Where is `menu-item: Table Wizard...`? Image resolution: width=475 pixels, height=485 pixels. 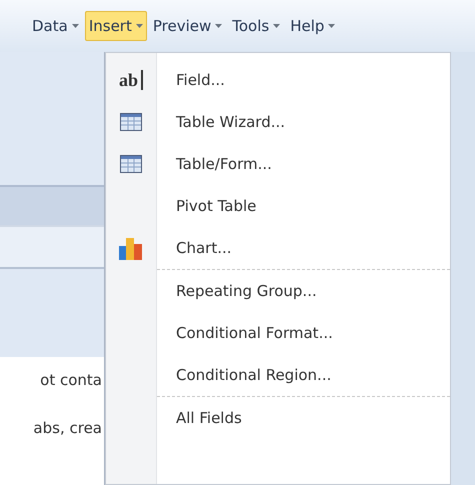 menu-item: Table Wizard... is located at coordinates (278, 122).